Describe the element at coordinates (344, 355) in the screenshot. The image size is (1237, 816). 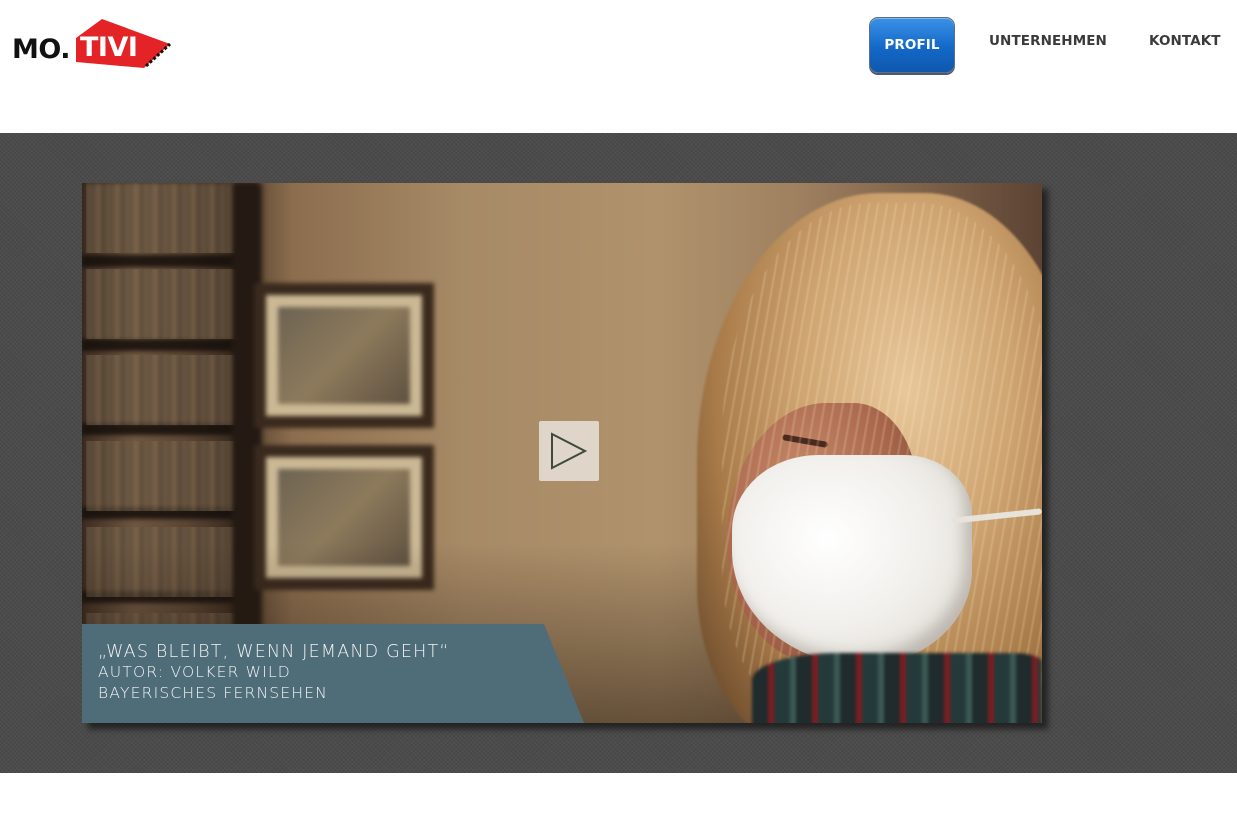
I see `picture-frame-upper` at that location.